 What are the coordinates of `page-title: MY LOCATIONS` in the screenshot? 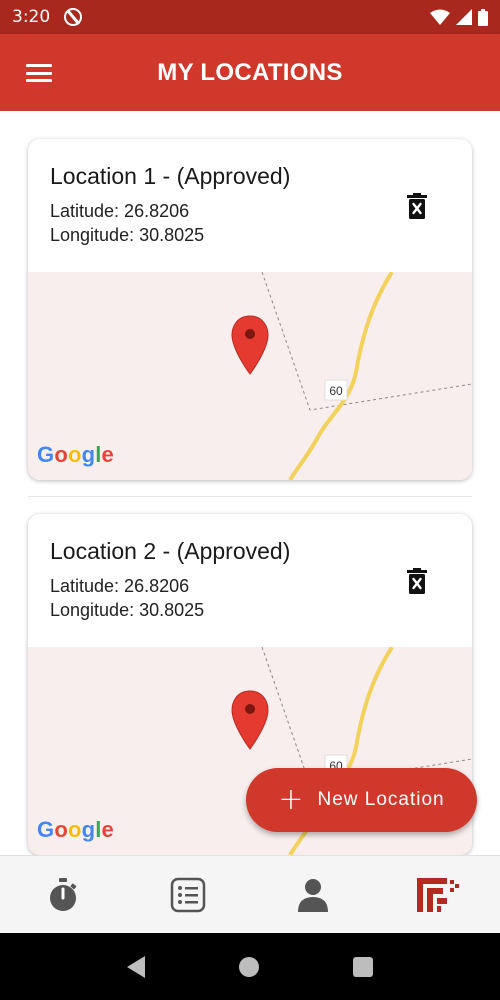 It's located at (250, 72).